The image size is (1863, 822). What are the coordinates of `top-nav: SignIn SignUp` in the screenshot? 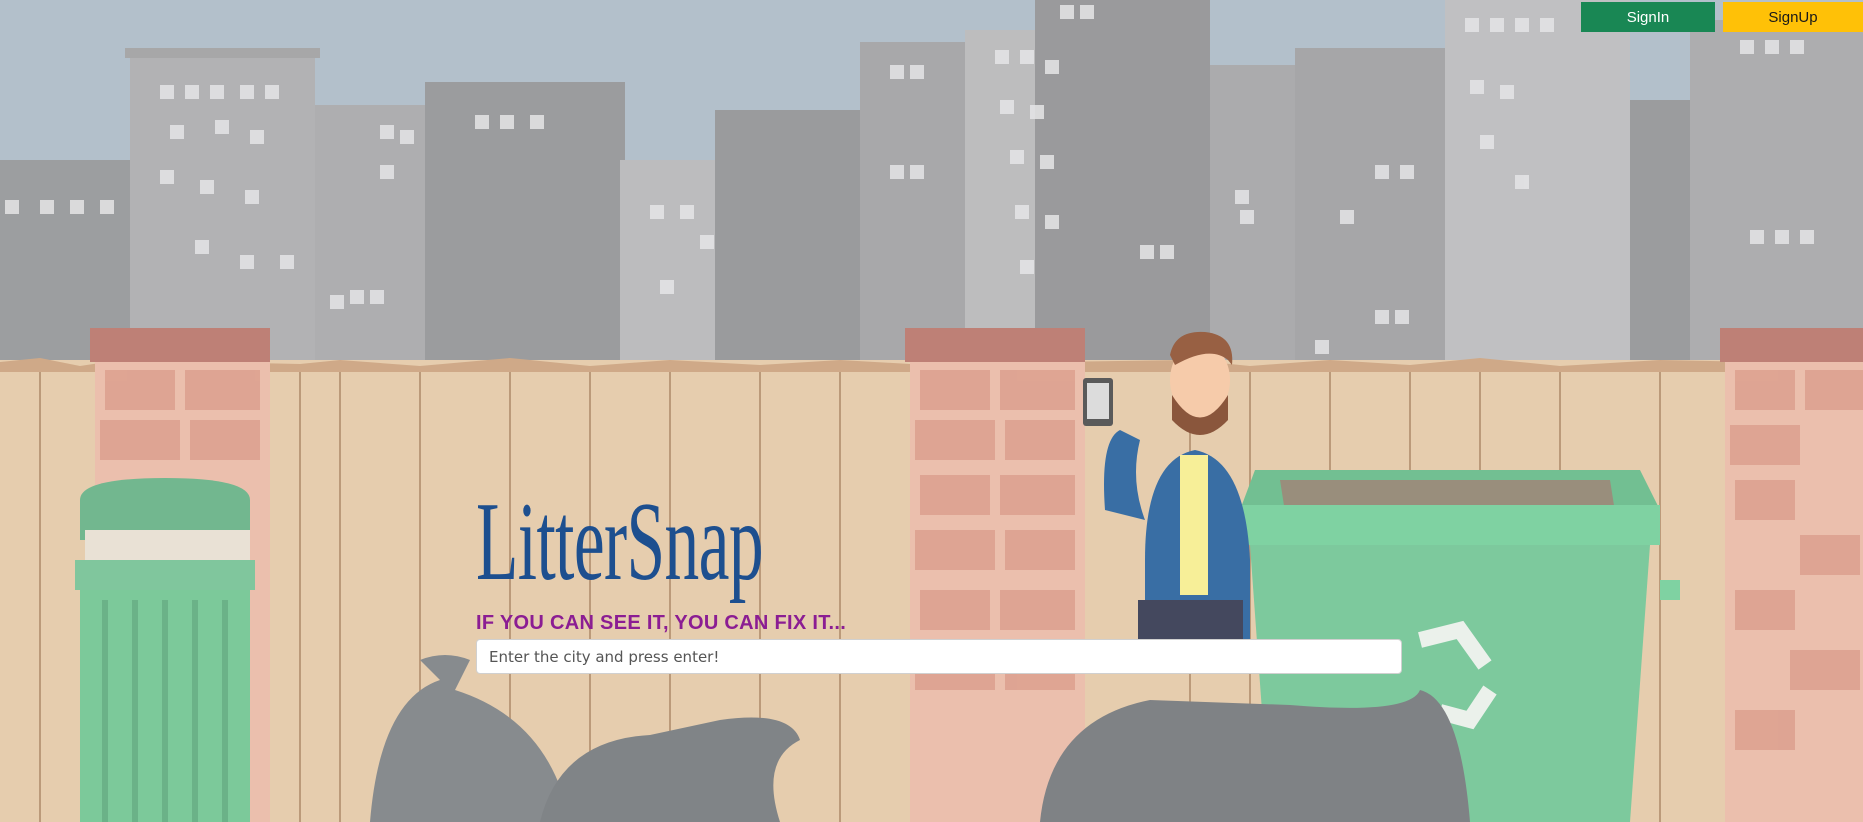 It's located at (1722, 17).